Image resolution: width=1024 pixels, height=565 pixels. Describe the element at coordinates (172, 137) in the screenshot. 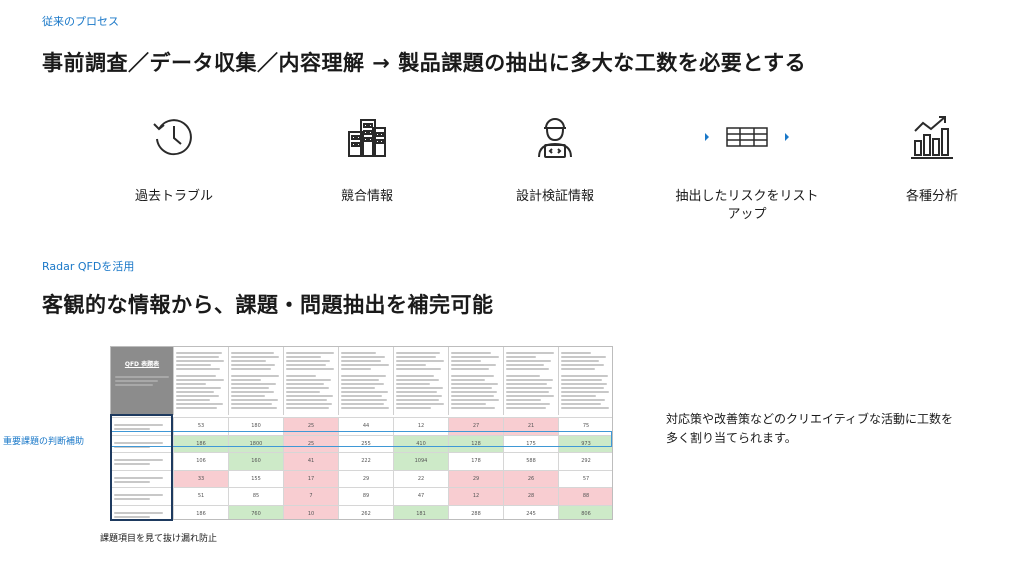

I see `clock-history-icon` at that location.